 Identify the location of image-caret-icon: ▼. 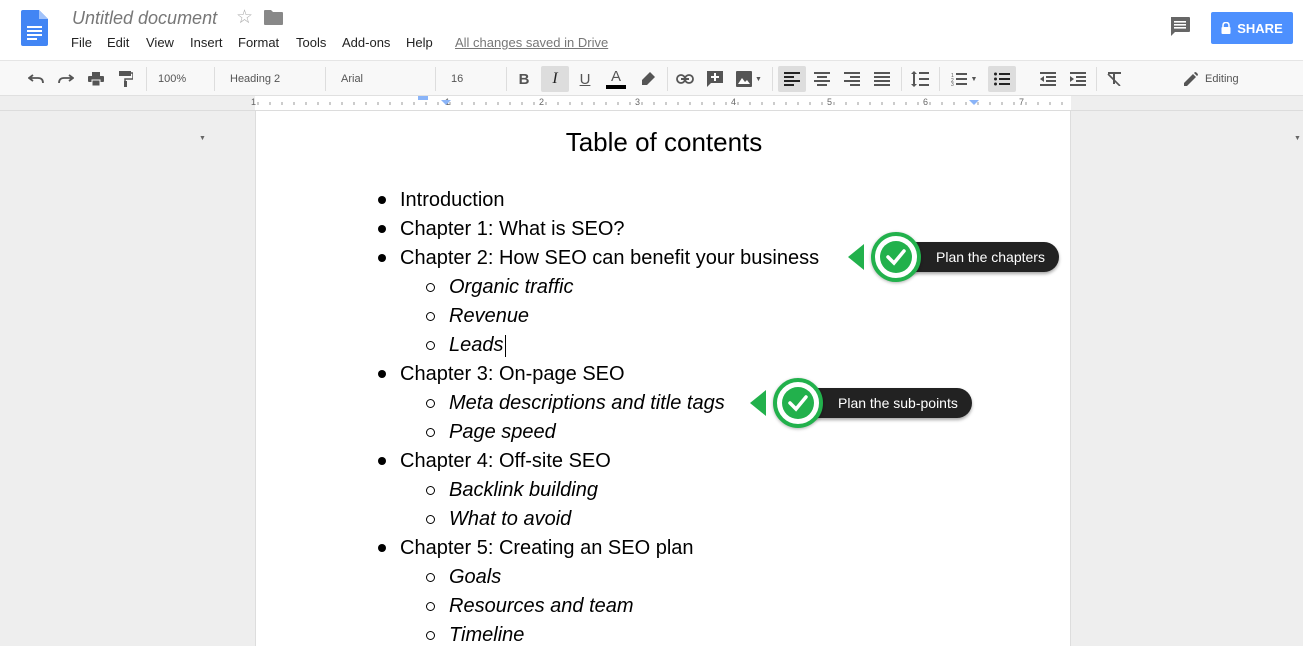
(758, 79).